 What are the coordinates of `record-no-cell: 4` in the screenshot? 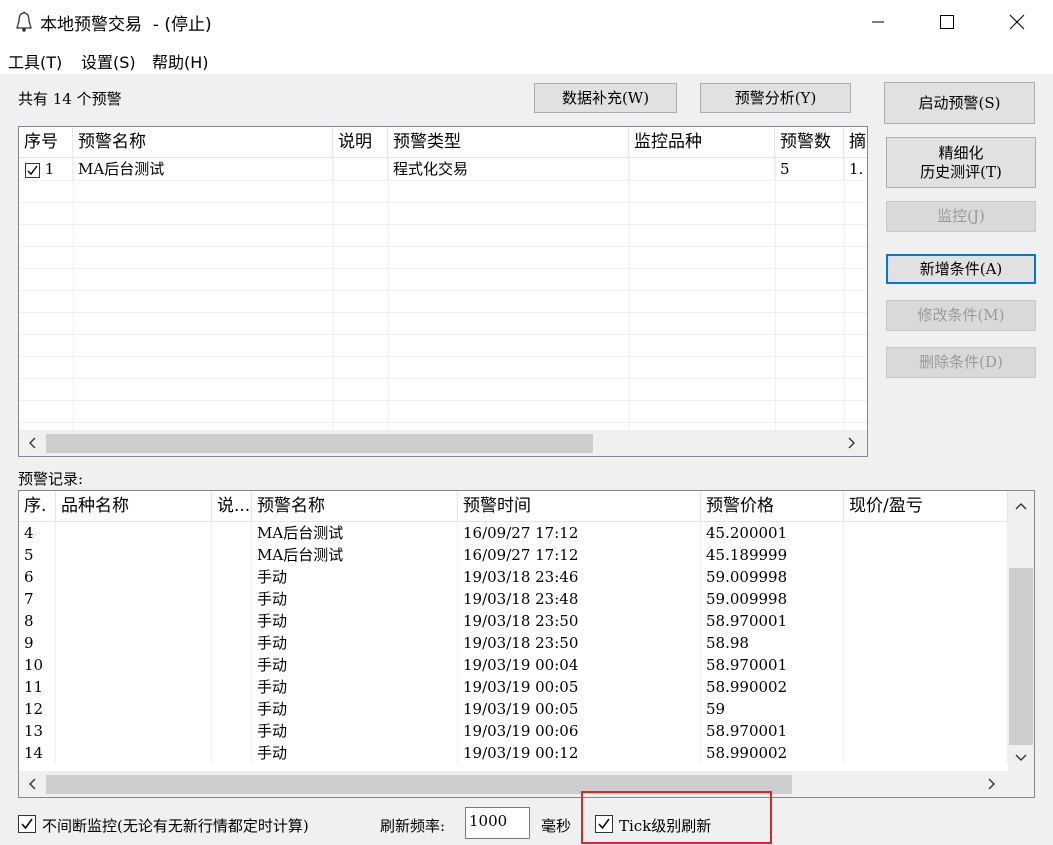 It's located at (37, 533).